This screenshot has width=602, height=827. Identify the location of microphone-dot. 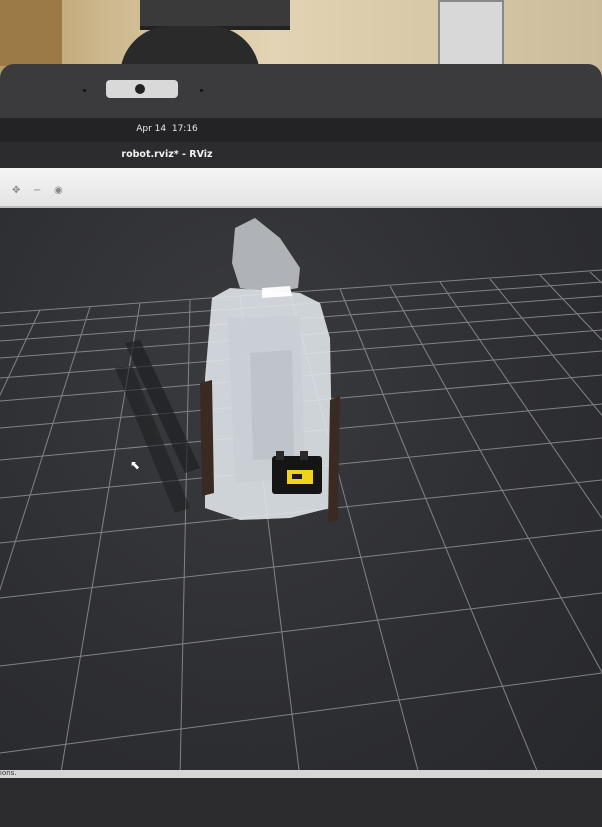
(84, 90).